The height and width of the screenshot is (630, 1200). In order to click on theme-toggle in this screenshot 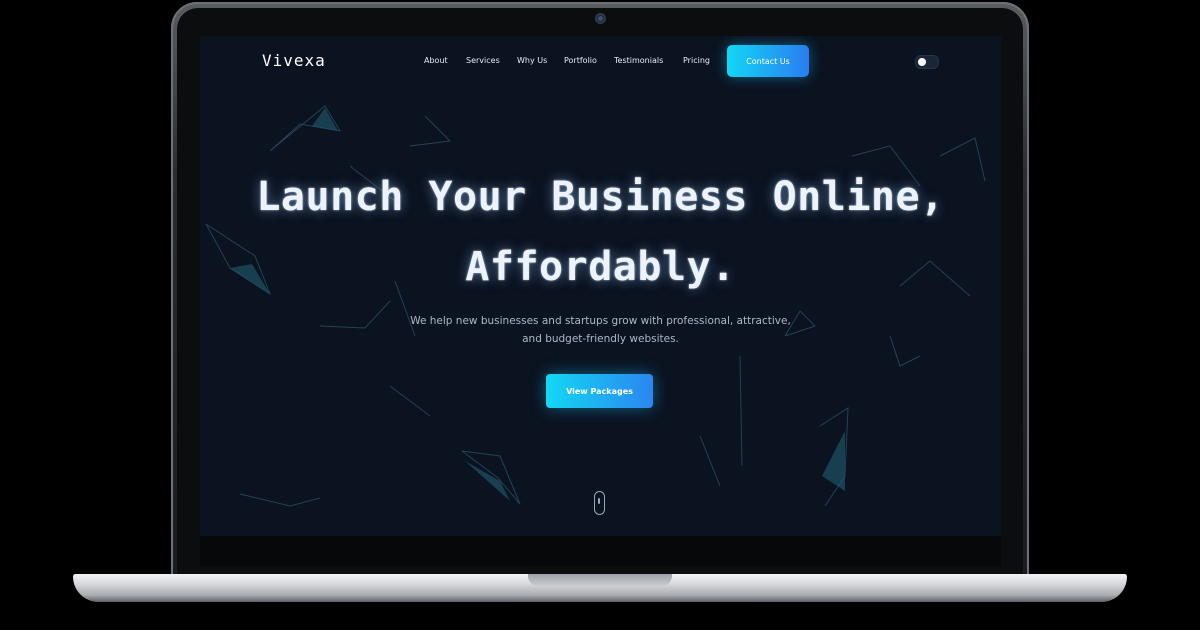, I will do `click(927, 62)`.